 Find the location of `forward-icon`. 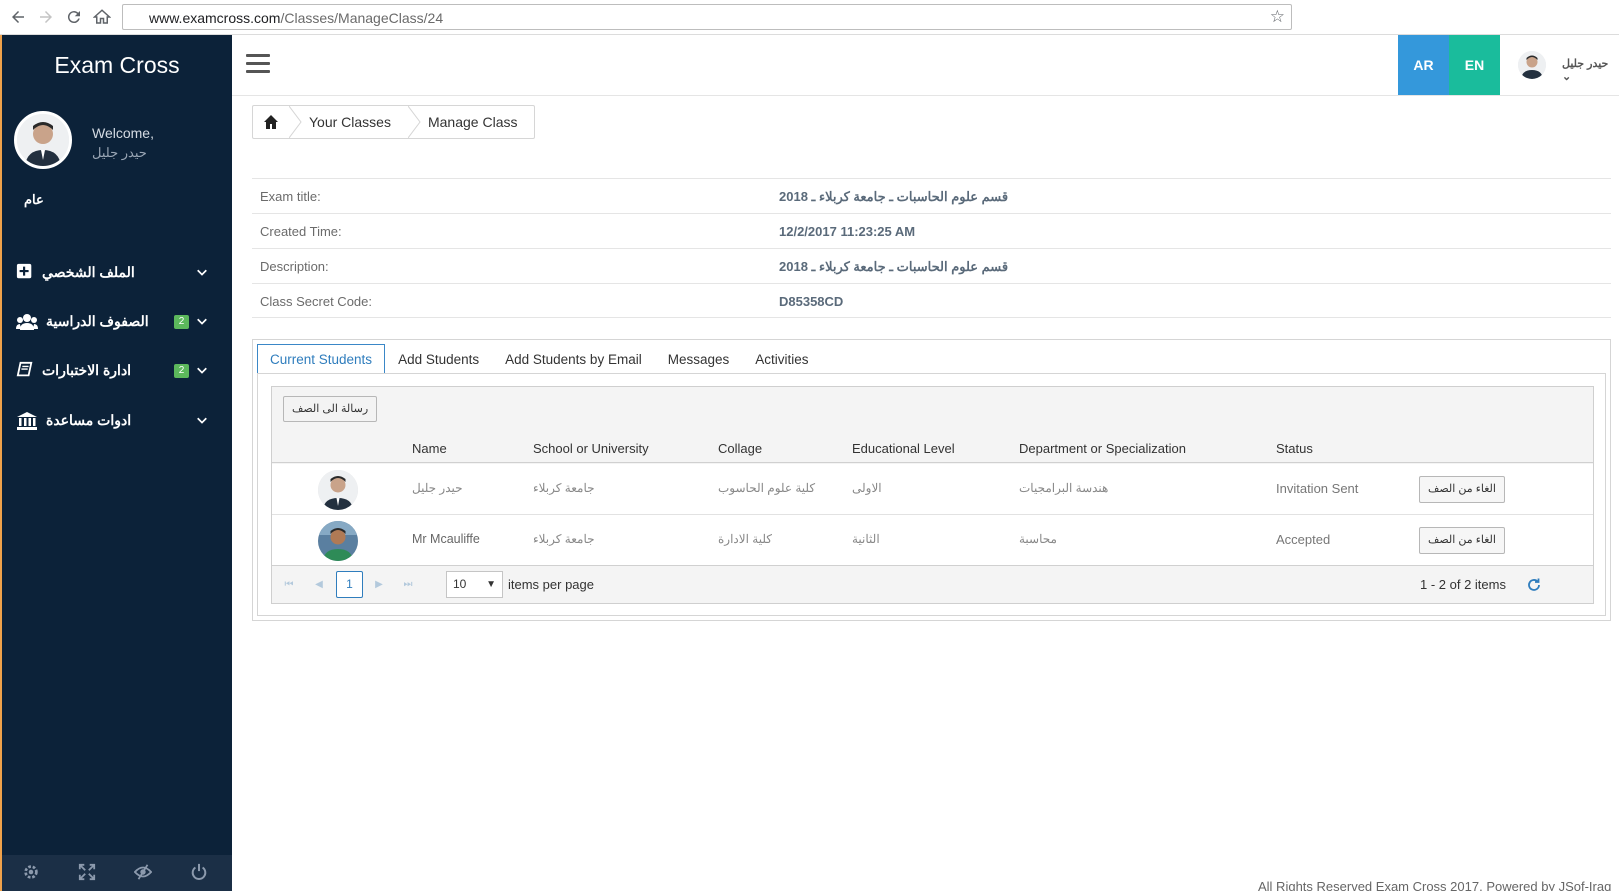

forward-icon is located at coordinates (46, 17).